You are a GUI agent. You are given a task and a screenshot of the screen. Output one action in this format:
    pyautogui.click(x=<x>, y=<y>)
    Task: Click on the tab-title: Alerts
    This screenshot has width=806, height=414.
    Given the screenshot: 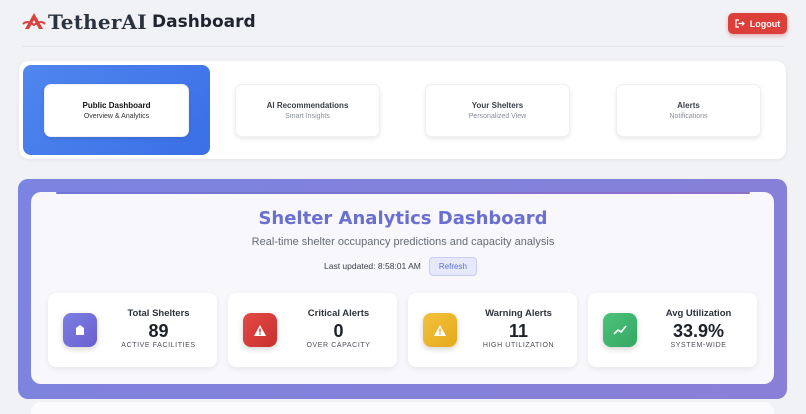 What is the action you would take?
    pyautogui.click(x=688, y=105)
    